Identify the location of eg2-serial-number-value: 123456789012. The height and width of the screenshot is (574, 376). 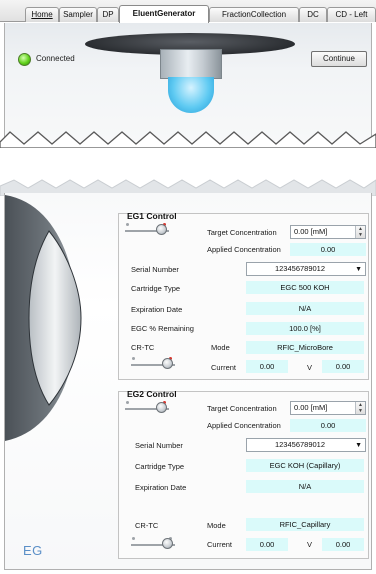
(300, 444).